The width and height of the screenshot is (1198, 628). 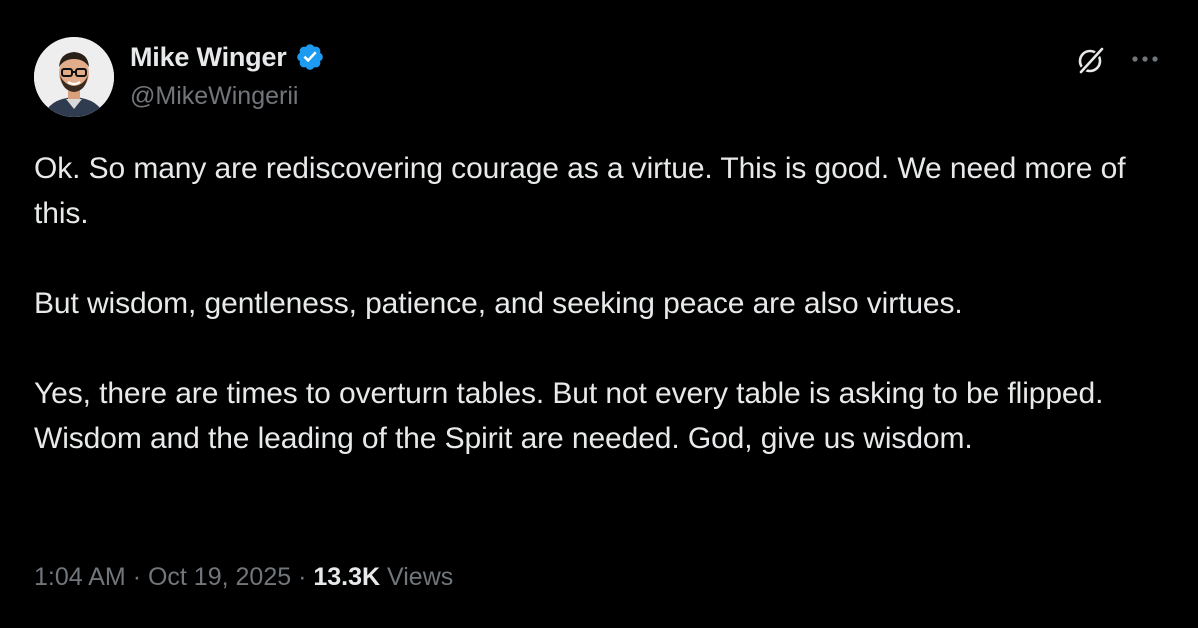 I want to click on tweet-meta: 1:04 AM · Oct 19, 2025 · 13.3K Views, so click(x=243, y=577).